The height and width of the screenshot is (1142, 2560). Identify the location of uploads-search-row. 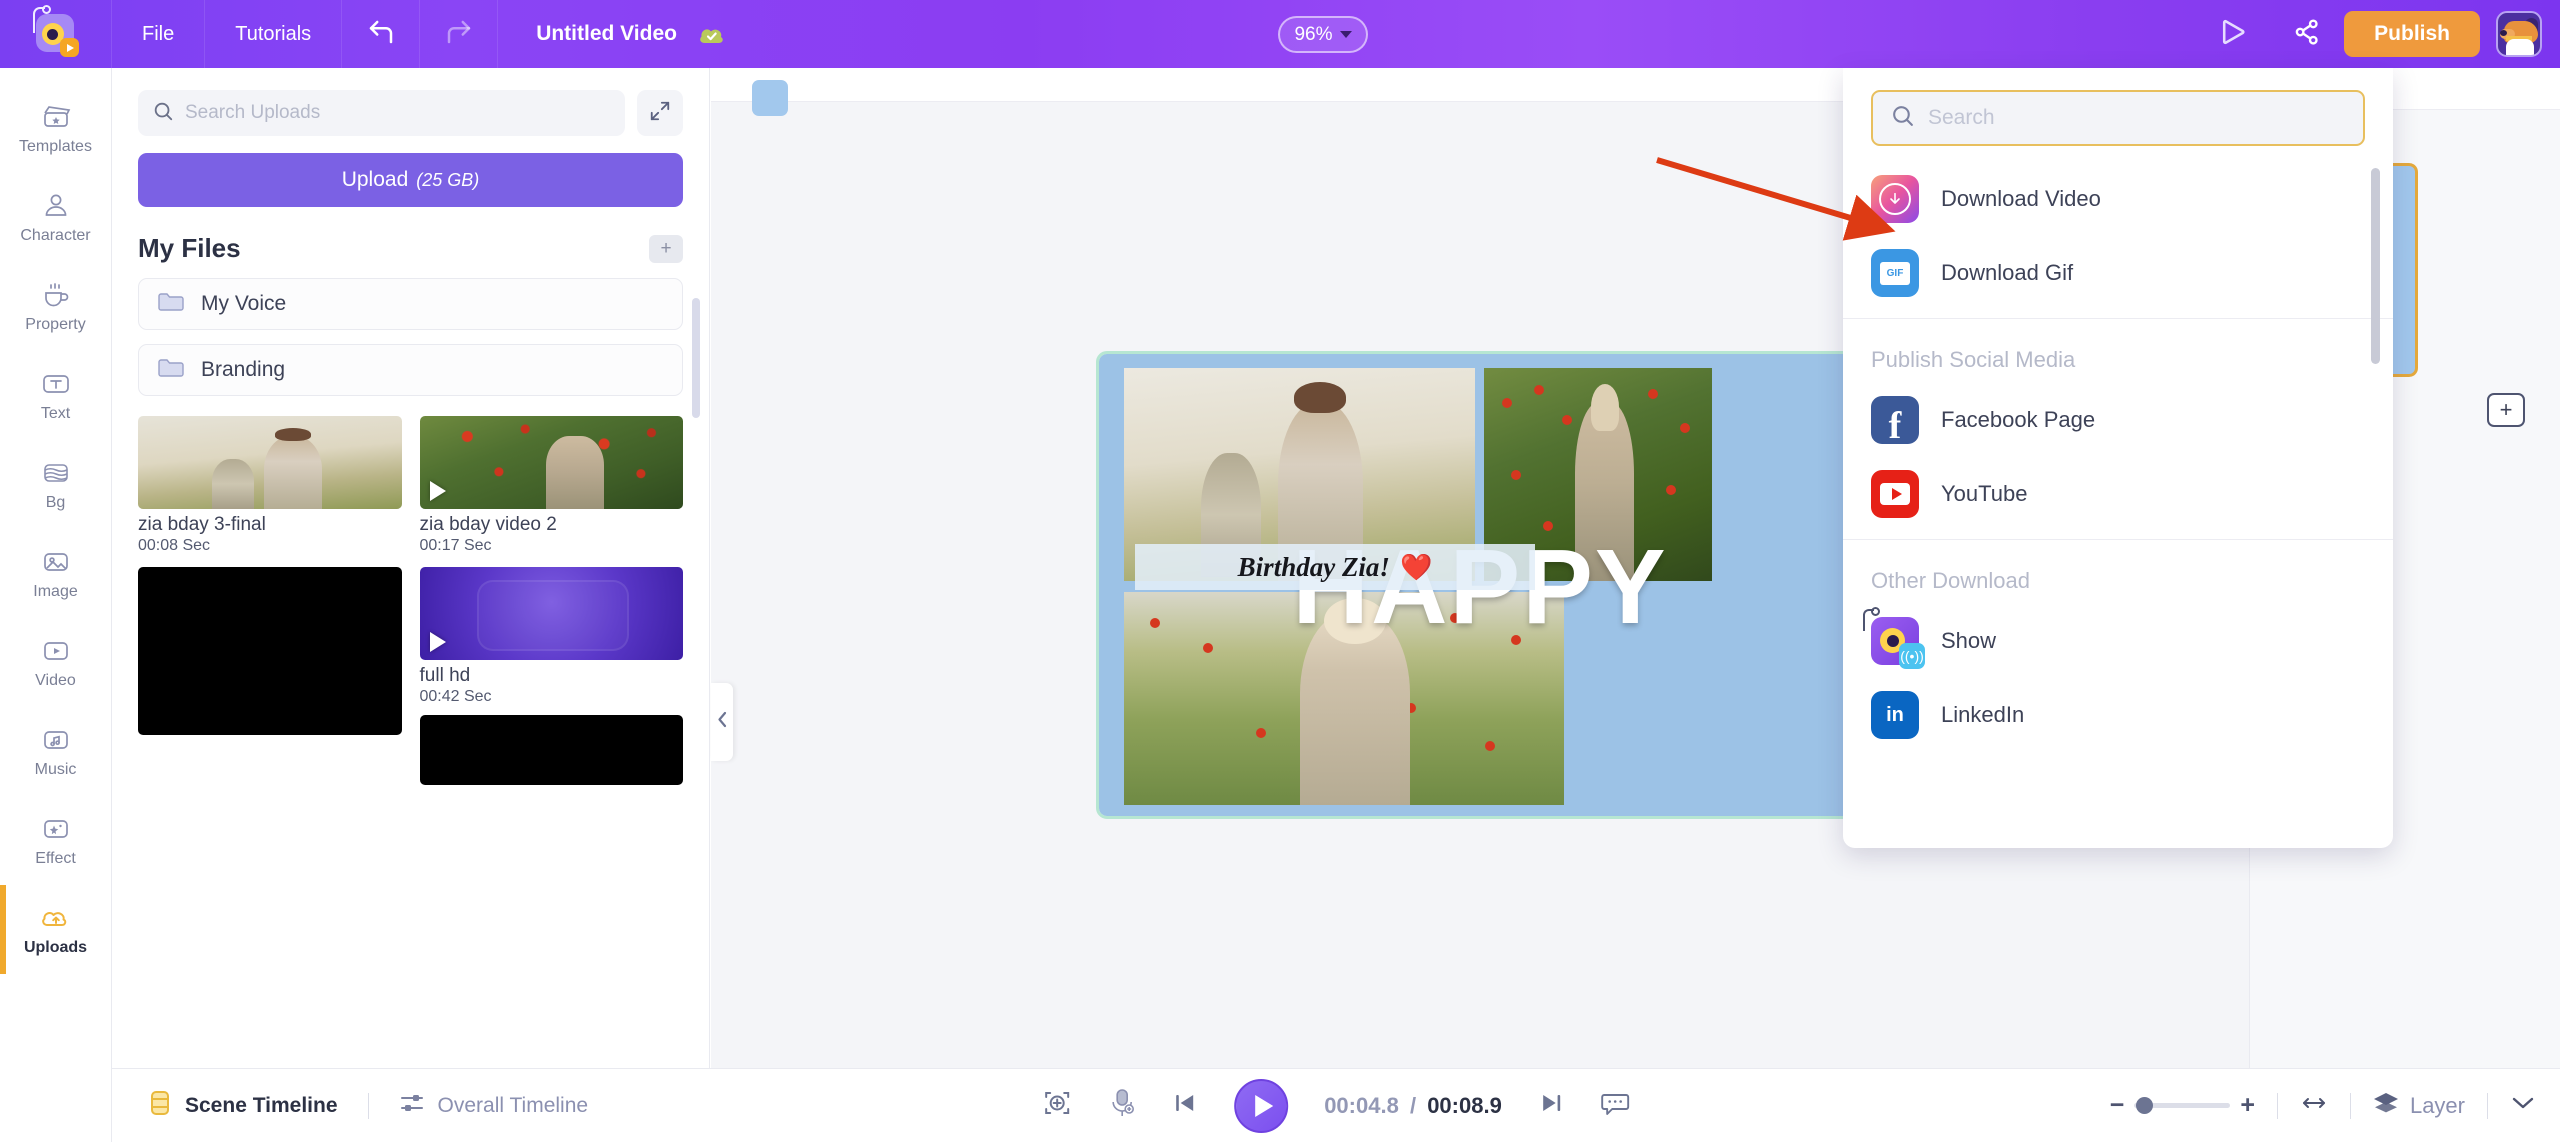
(410, 113).